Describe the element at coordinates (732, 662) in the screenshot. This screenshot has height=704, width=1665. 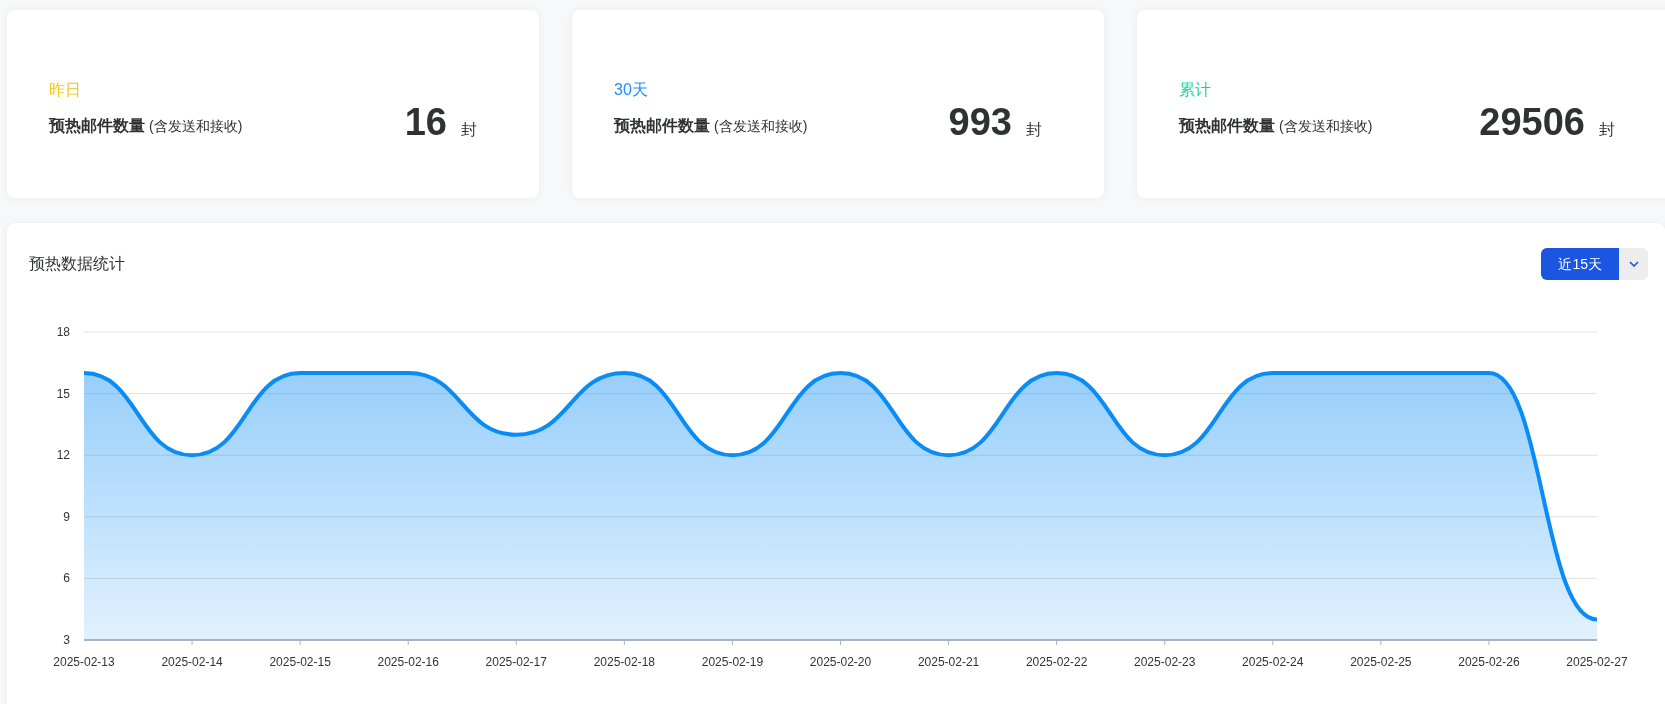
I see `x-tick-label: 2025-02-19` at that location.